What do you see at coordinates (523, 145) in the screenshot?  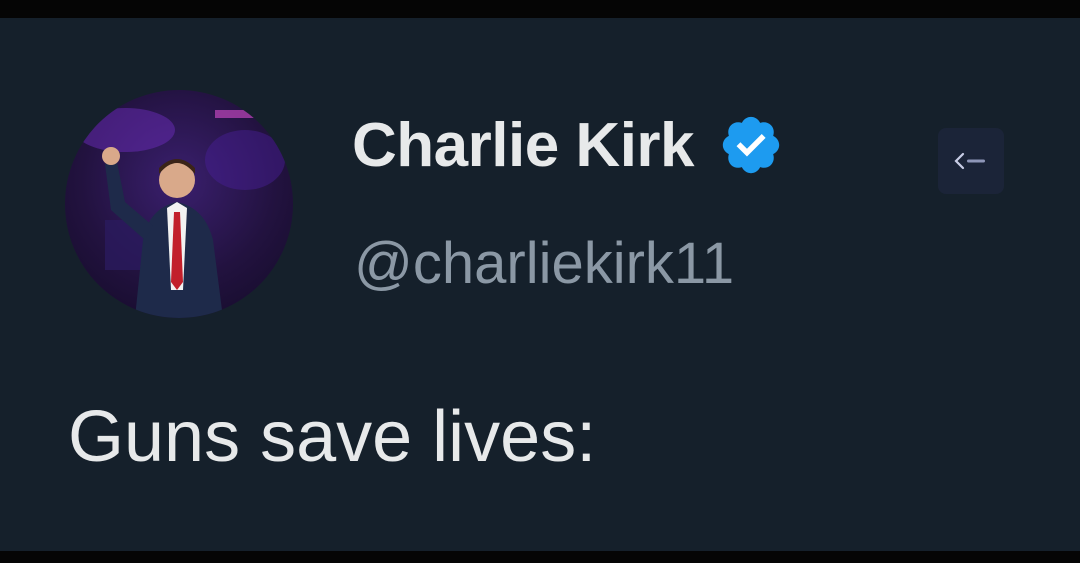 I see `display-name: Charlie Kirk` at bounding box center [523, 145].